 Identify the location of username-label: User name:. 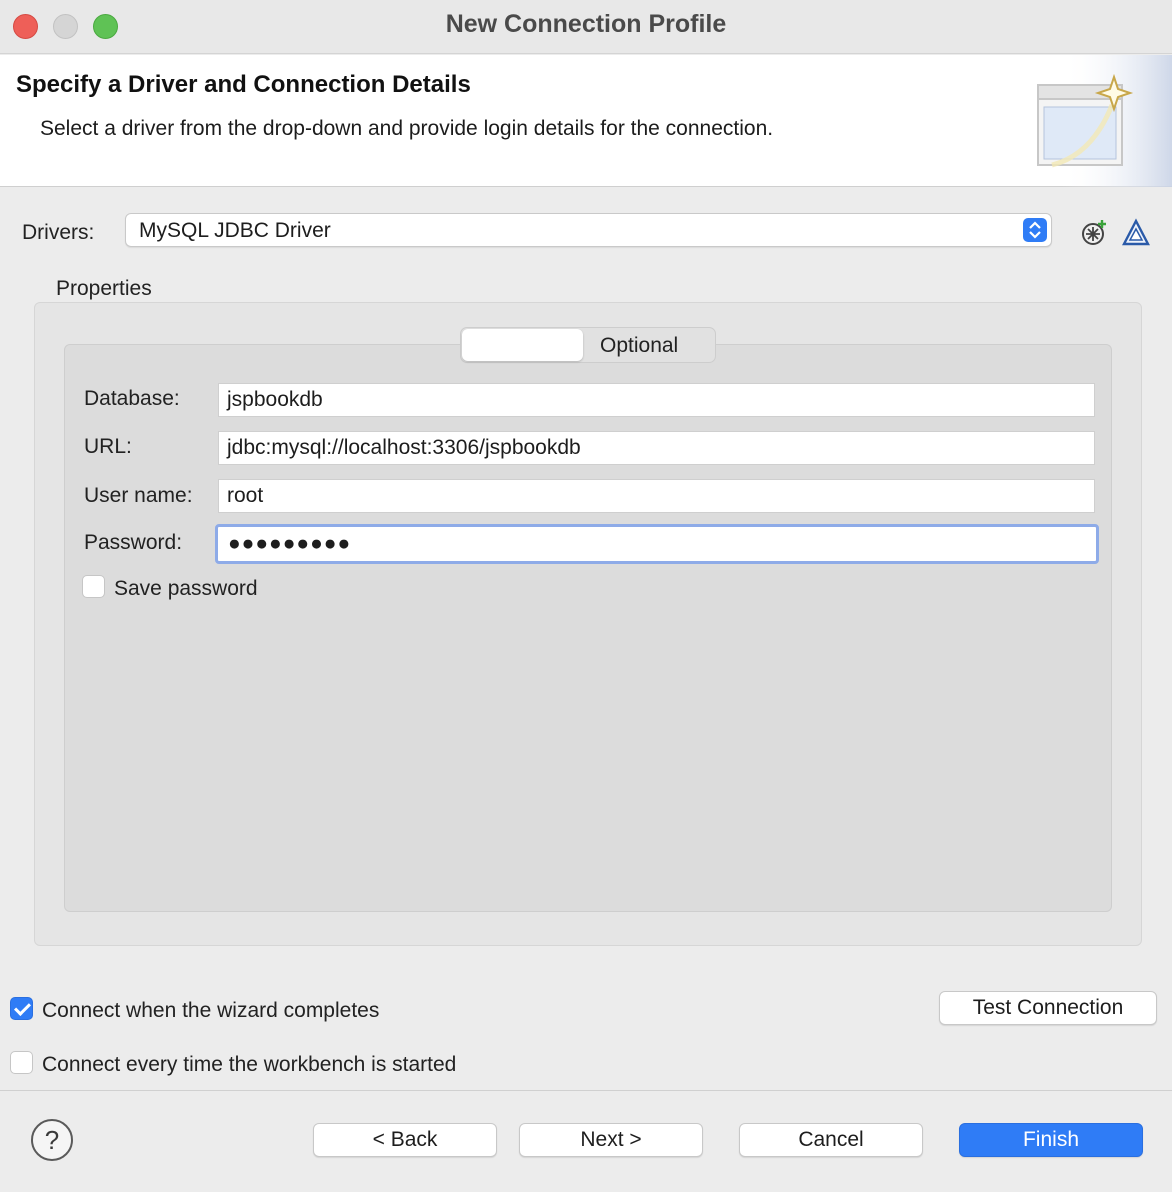
(138, 495).